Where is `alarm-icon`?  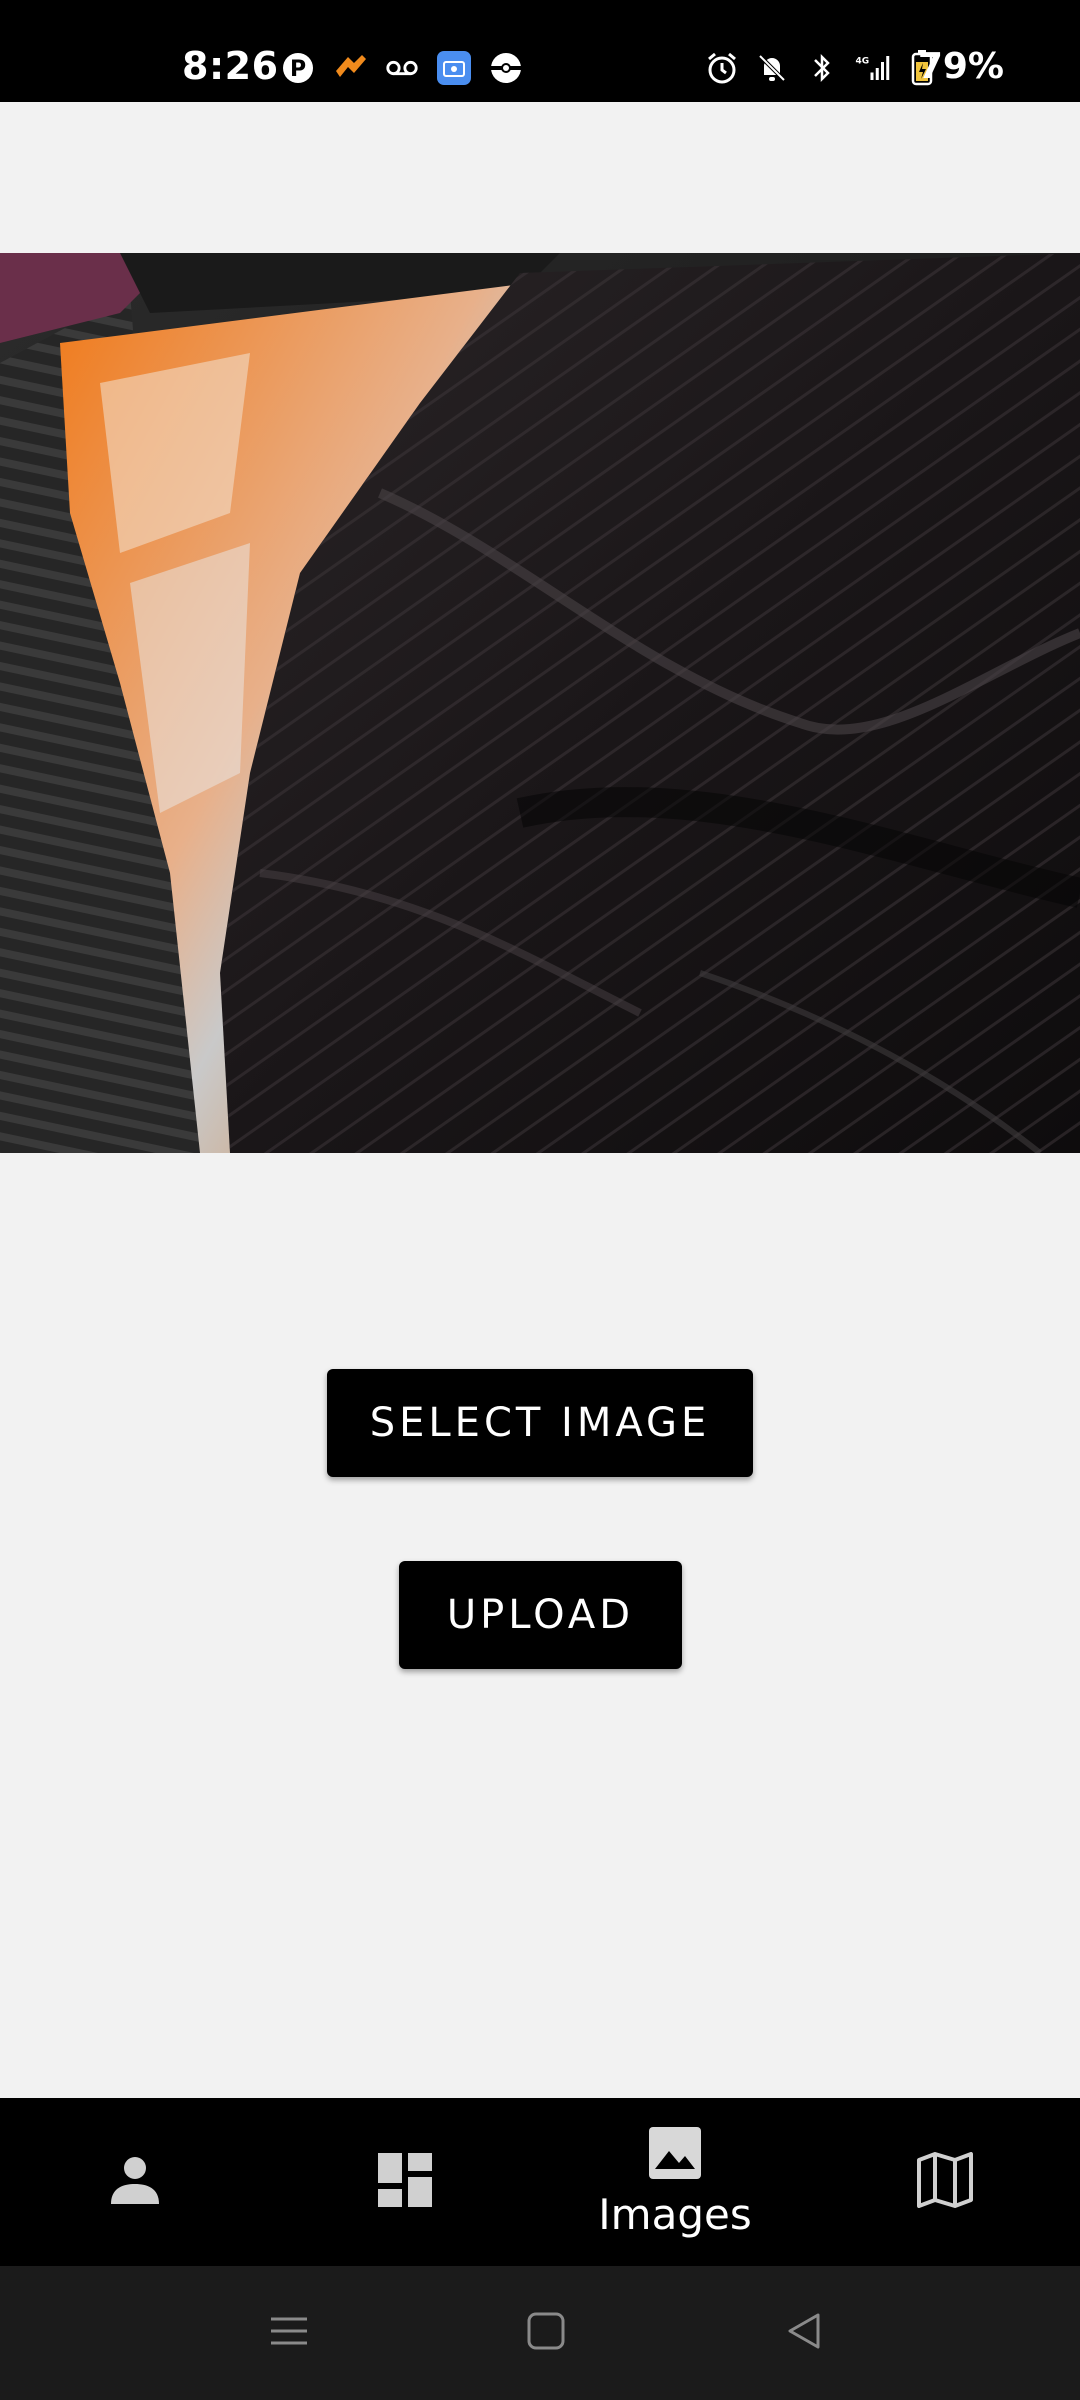
alarm-icon is located at coordinates (722, 68).